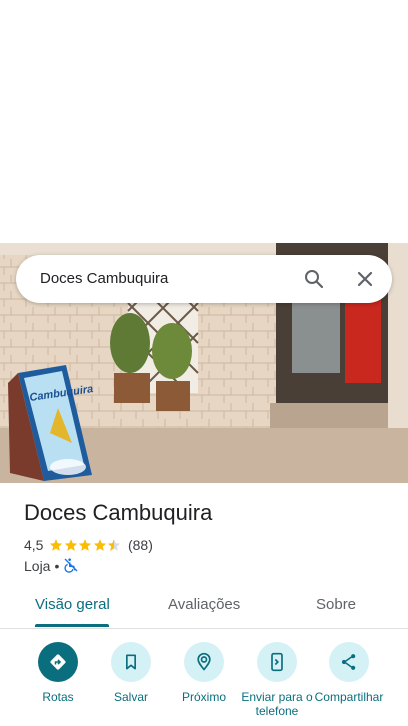 Image resolution: width=408 pixels, height=726 pixels. I want to click on search-query: Doces Cambuquira, so click(104, 279).